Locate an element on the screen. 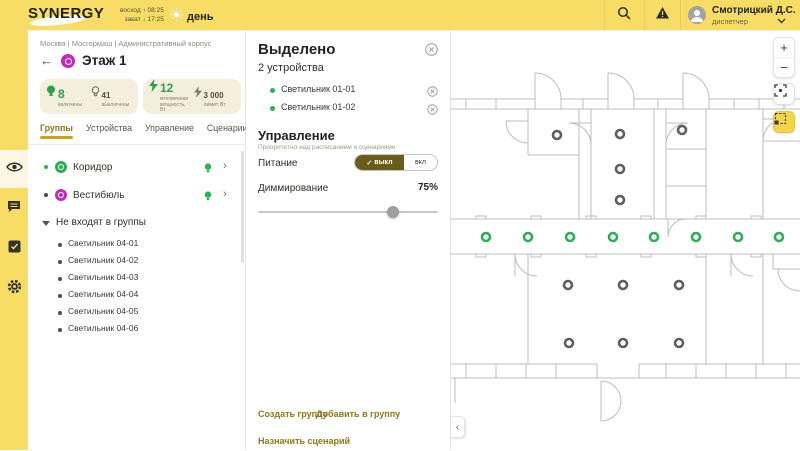 This screenshot has height=451, width=800. rail-item-settings is located at coordinates (14, 289).